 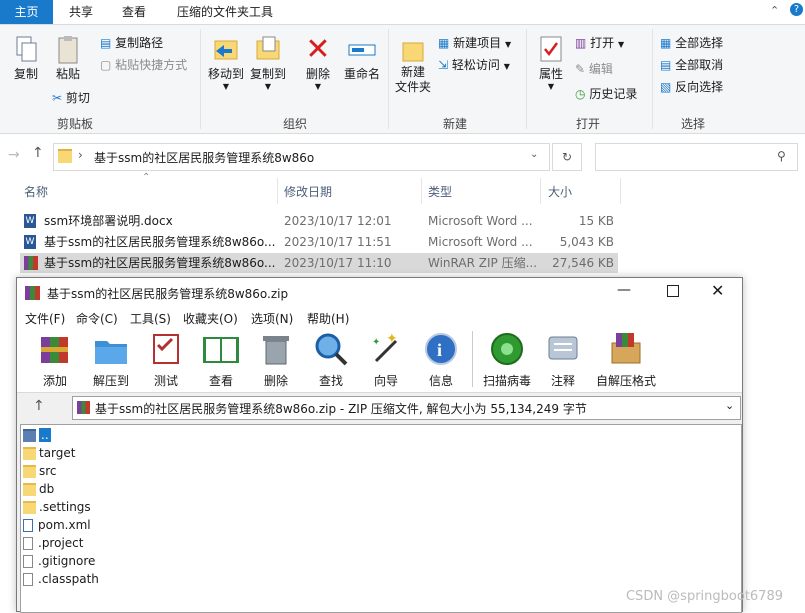 I want to click on easy-access-icon: ⇲, so click(x=443, y=65).